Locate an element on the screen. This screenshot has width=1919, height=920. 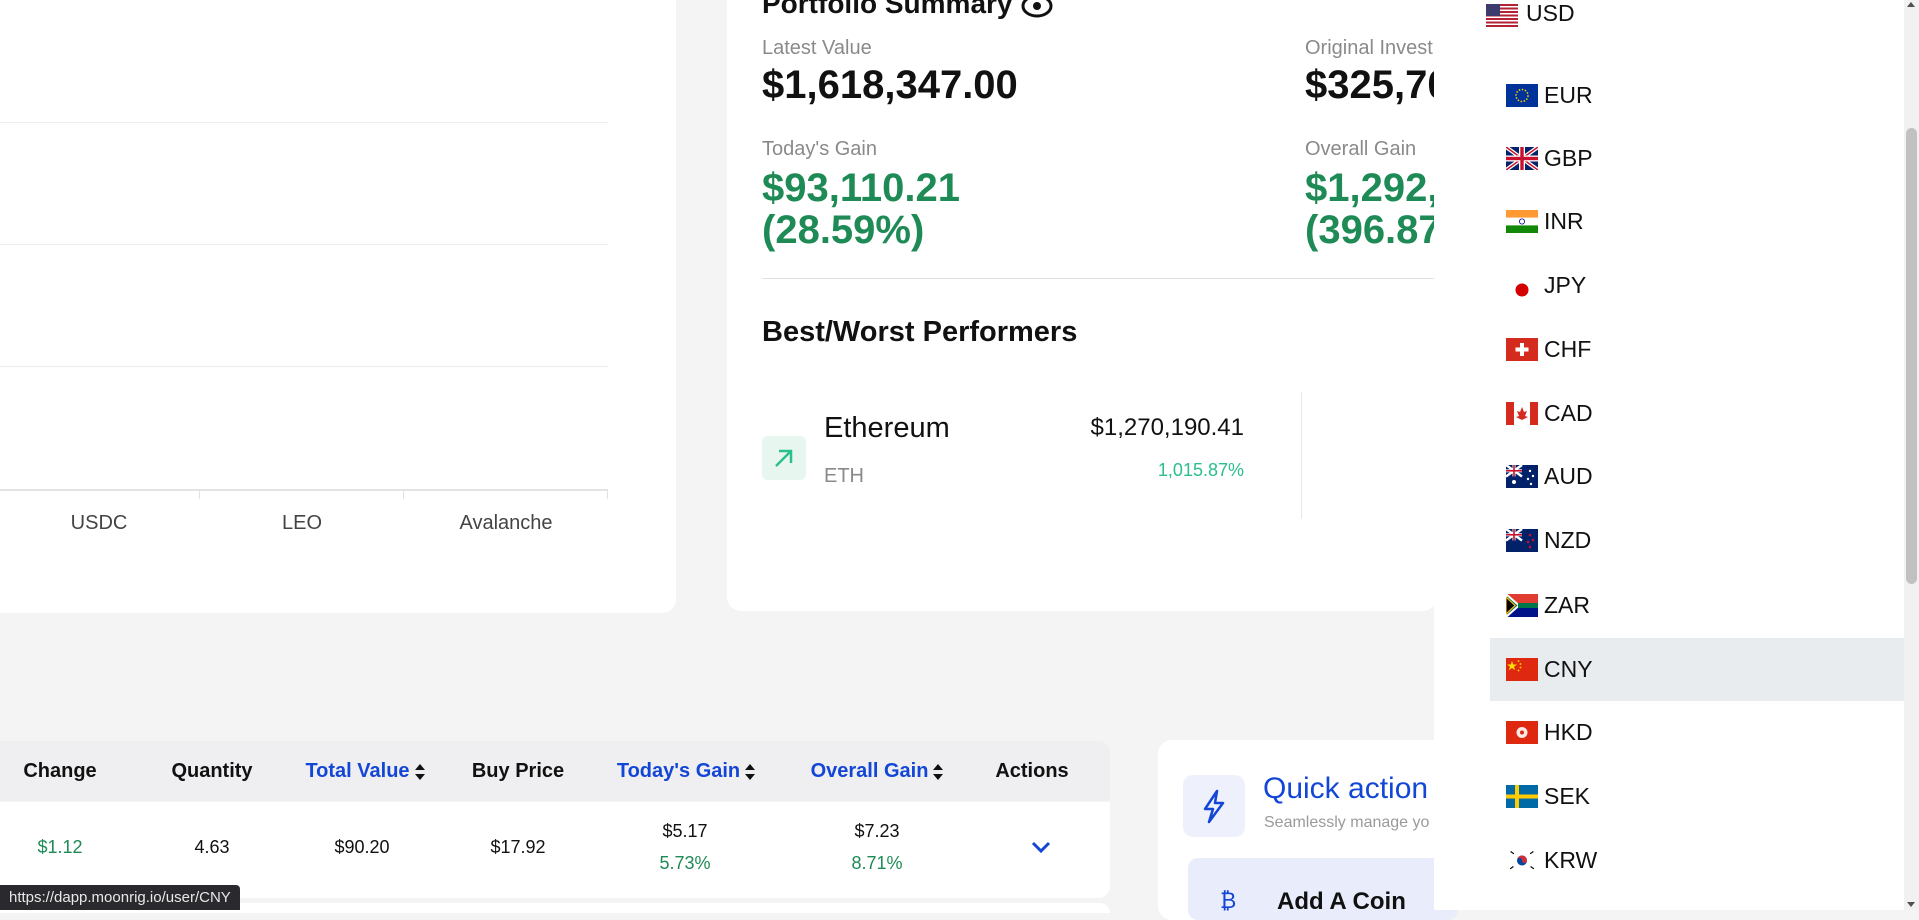
column-overall-gain: Overall Gain is located at coordinates (877, 771).